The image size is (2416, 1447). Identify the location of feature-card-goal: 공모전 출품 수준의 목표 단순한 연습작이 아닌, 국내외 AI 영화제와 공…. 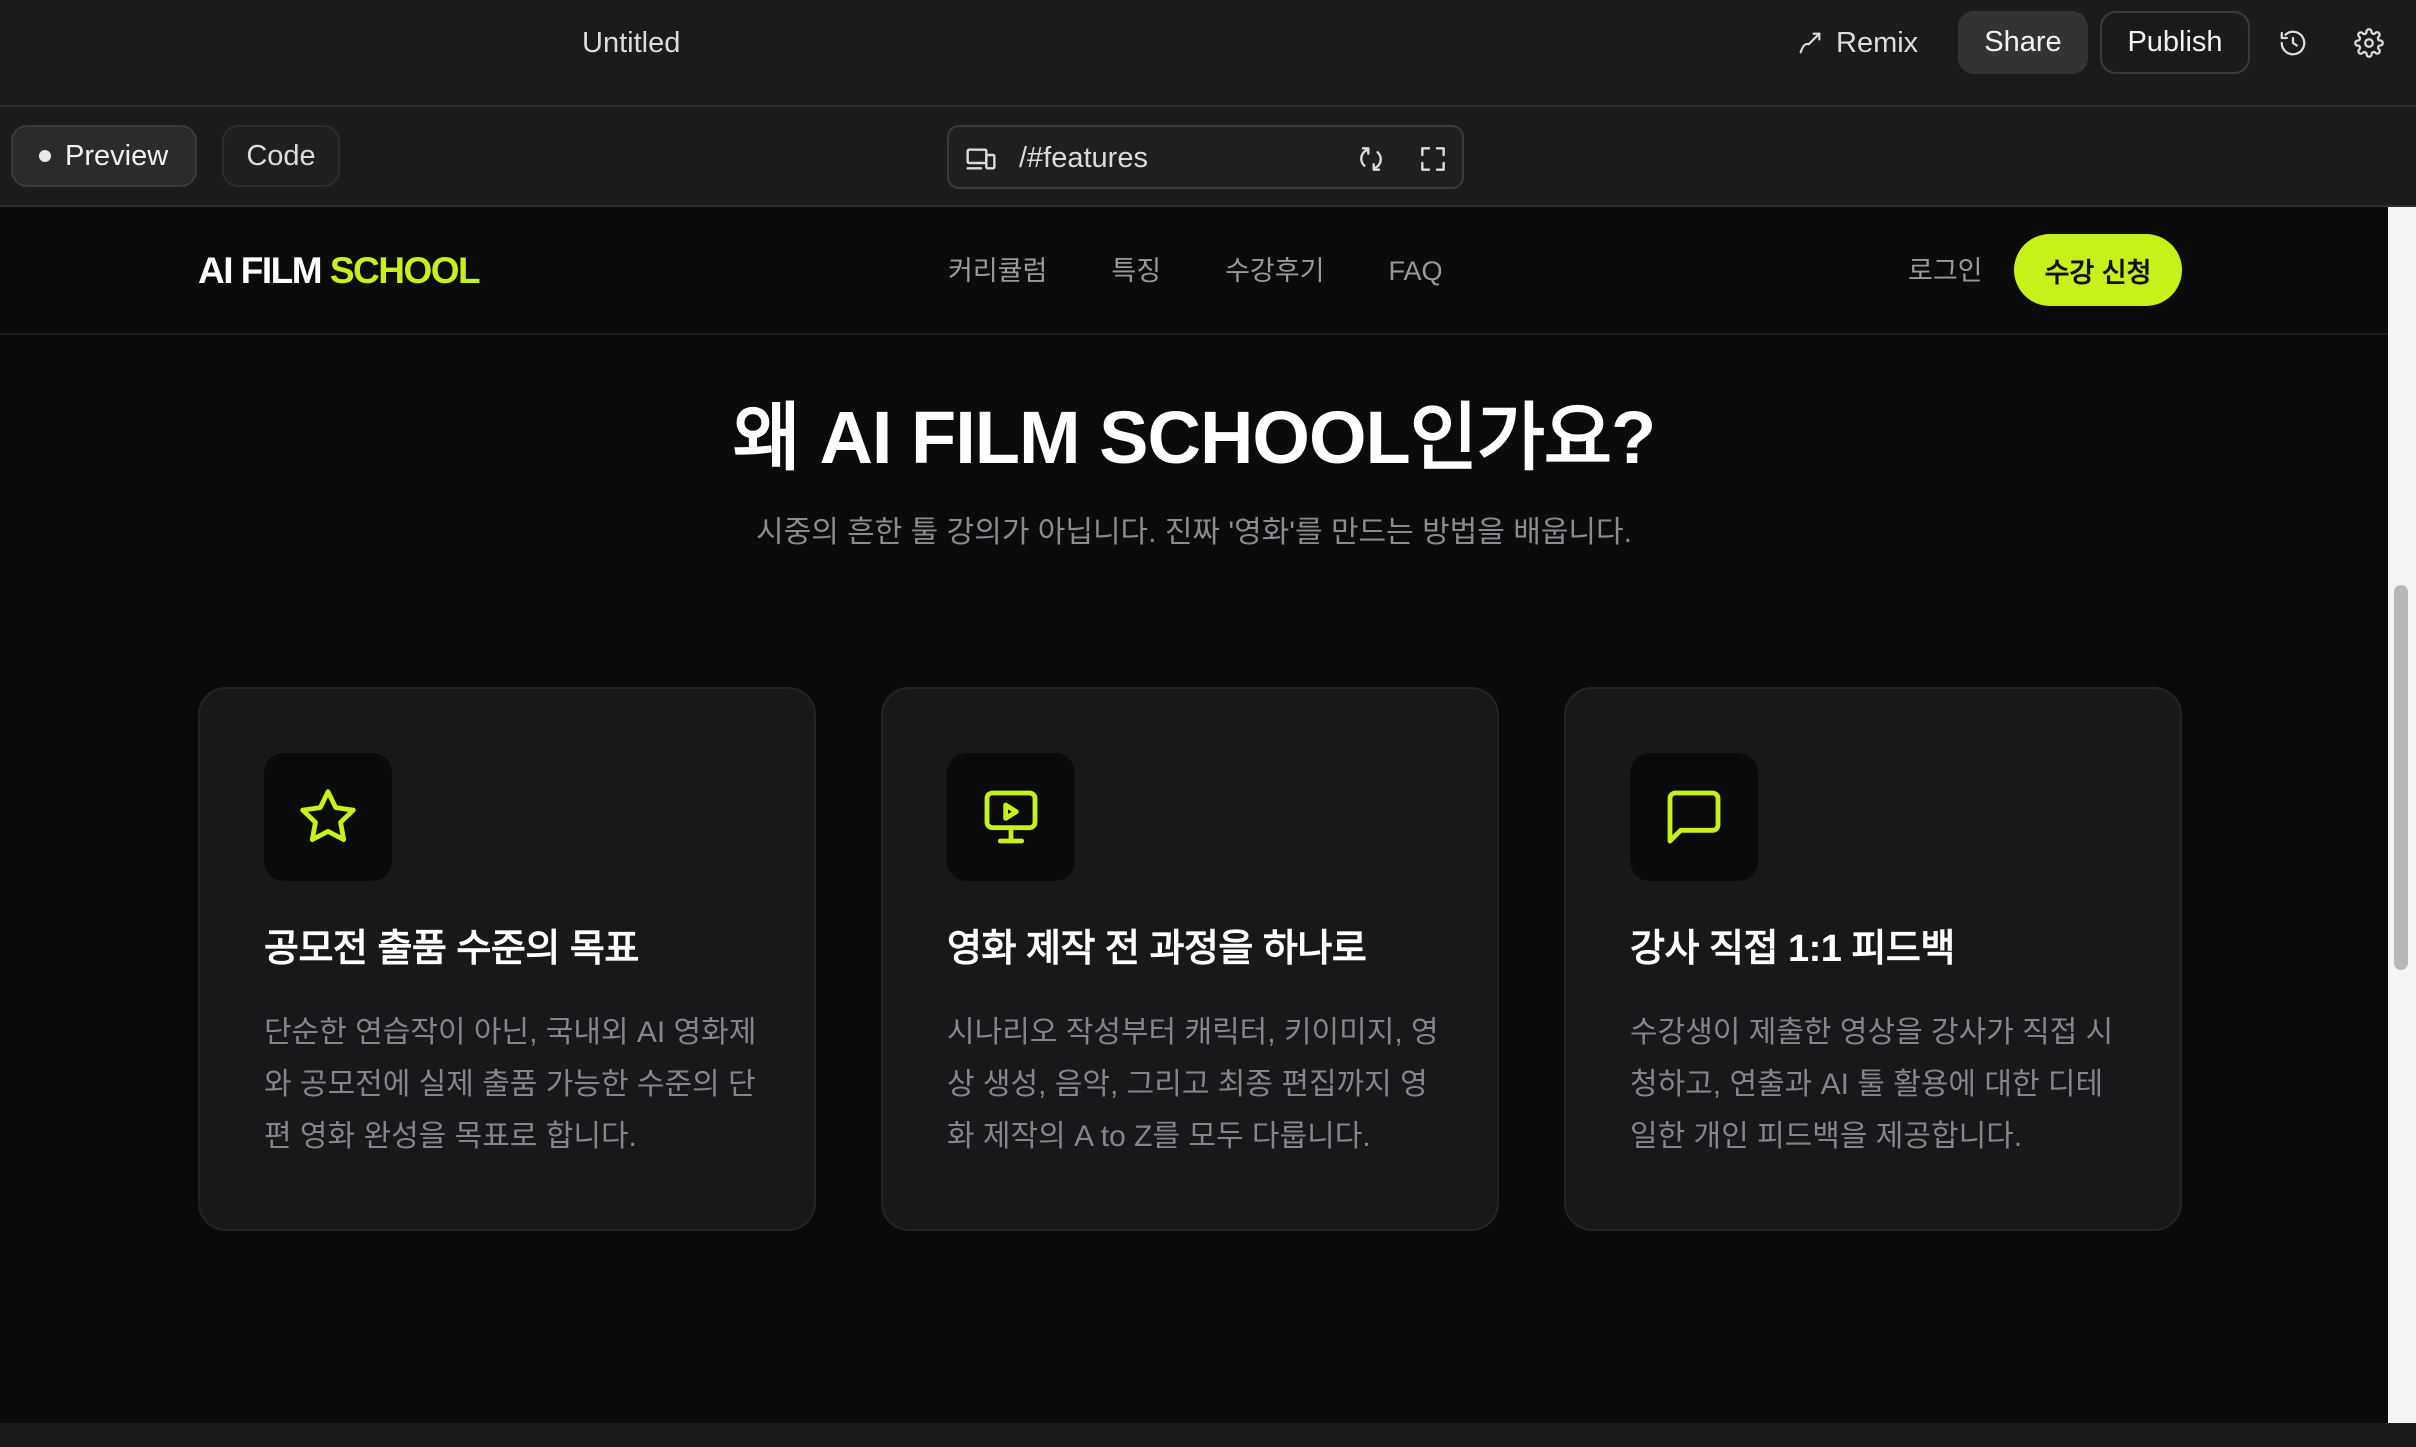
(507, 959).